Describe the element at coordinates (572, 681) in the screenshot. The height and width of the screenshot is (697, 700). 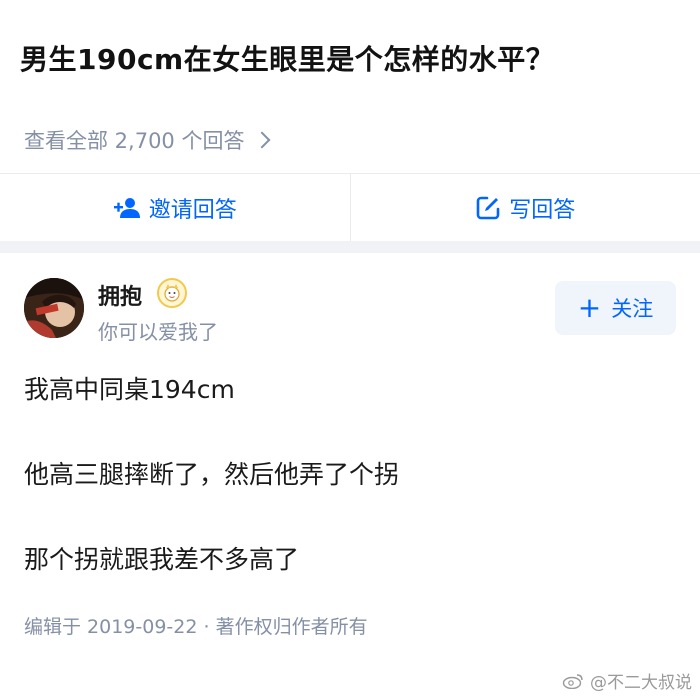
I see `weibo-icon` at that location.